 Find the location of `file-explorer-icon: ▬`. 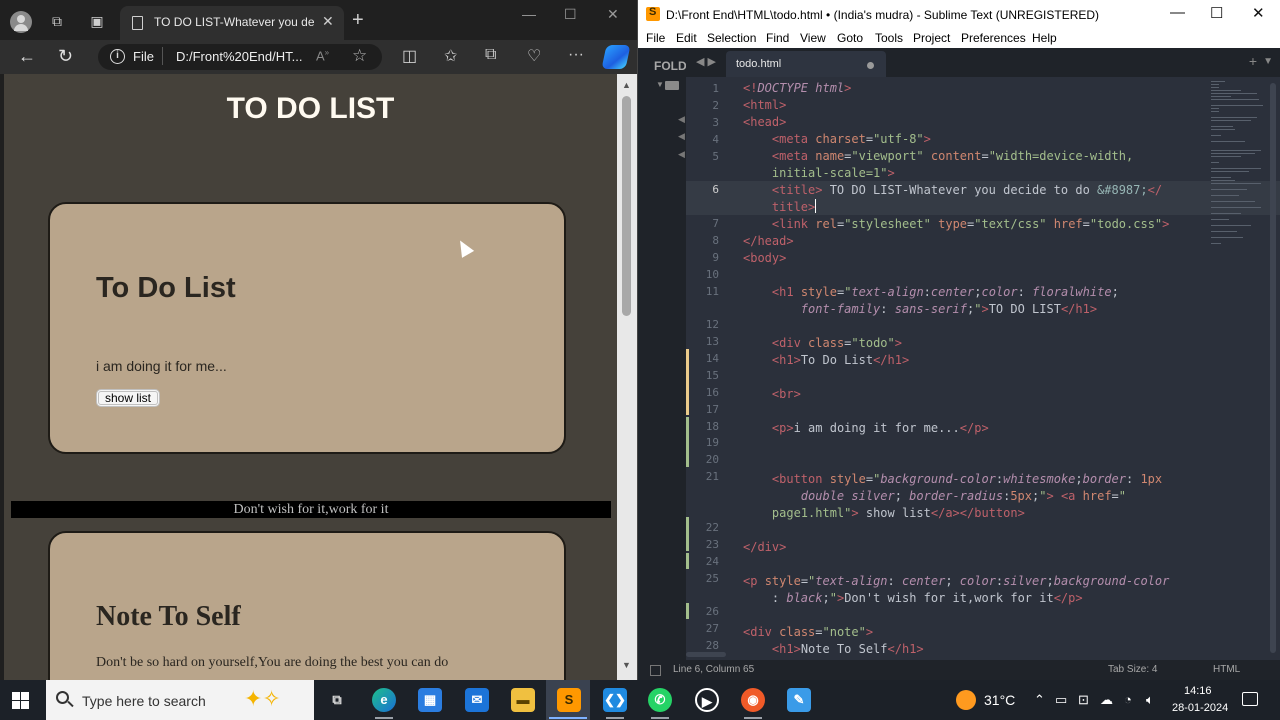

file-explorer-icon: ▬ is located at coordinates (523, 700).